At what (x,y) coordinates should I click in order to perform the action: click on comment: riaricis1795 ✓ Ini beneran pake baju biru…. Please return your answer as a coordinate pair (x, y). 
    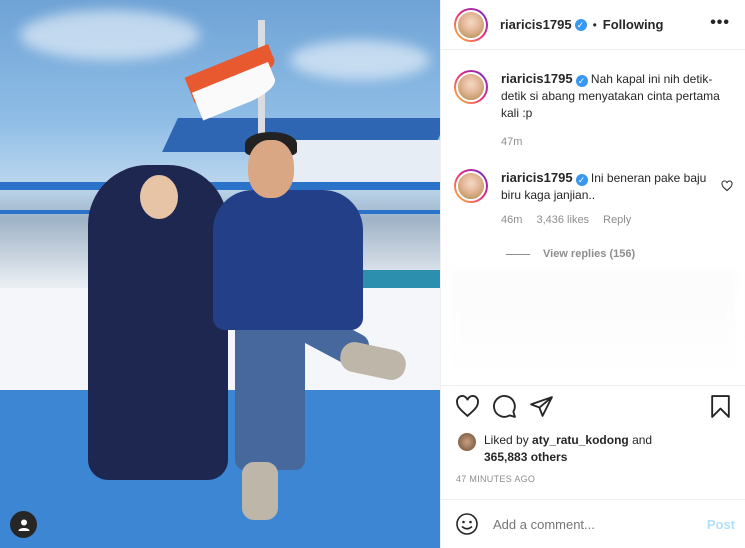
    Looking at the image, I should click on (596, 199).